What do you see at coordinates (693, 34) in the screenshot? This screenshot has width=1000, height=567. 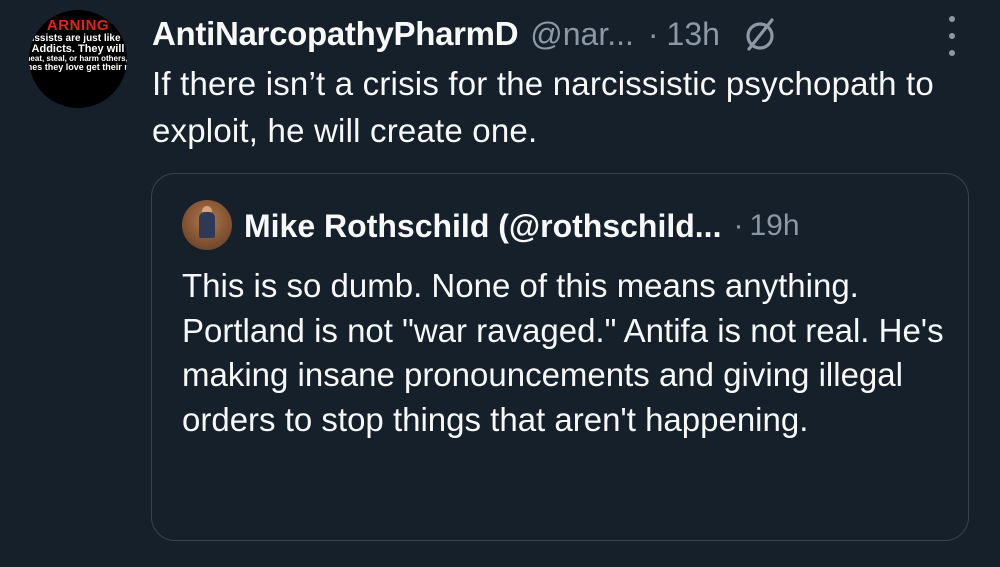 I see `tweet-timestamp: 13h` at bounding box center [693, 34].